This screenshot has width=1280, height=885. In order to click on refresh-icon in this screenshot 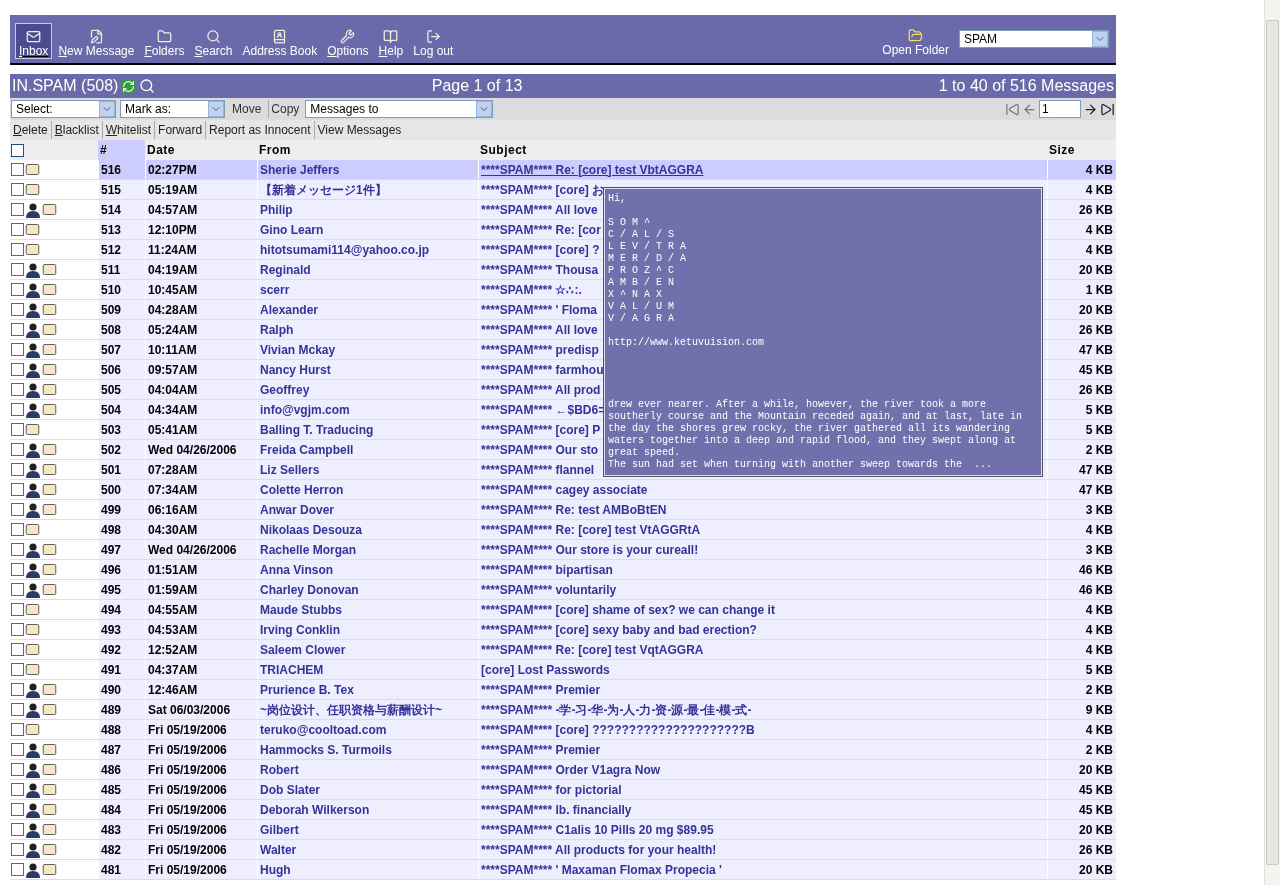, I will do `click(129, 86)`.